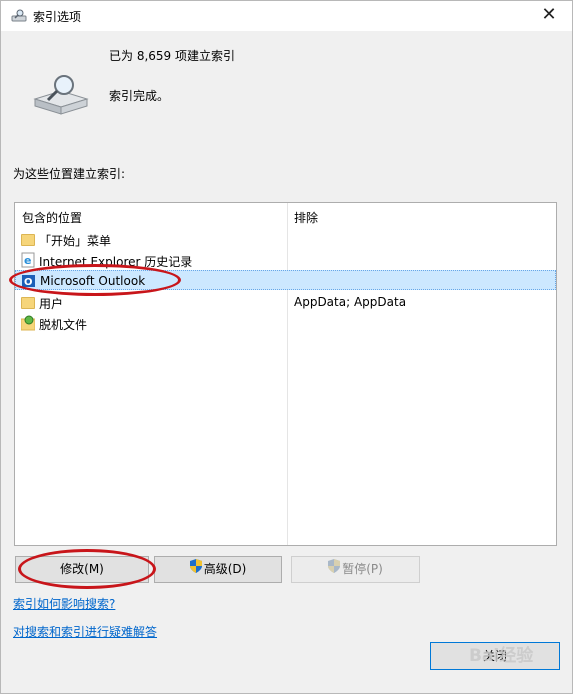  Describe the element at coordinates (285, 239) in the screenshot. I see `list-item: 「开始」菜单` at that location.